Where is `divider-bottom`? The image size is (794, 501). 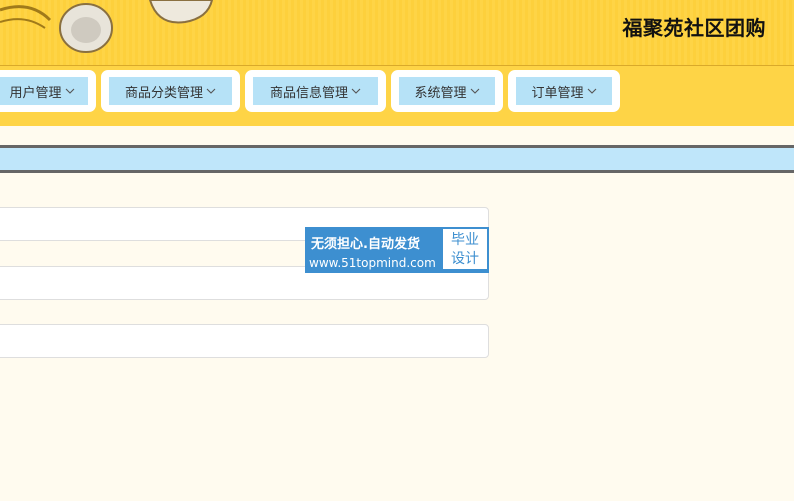 divider-bottom is located at coordinates (397, 171).